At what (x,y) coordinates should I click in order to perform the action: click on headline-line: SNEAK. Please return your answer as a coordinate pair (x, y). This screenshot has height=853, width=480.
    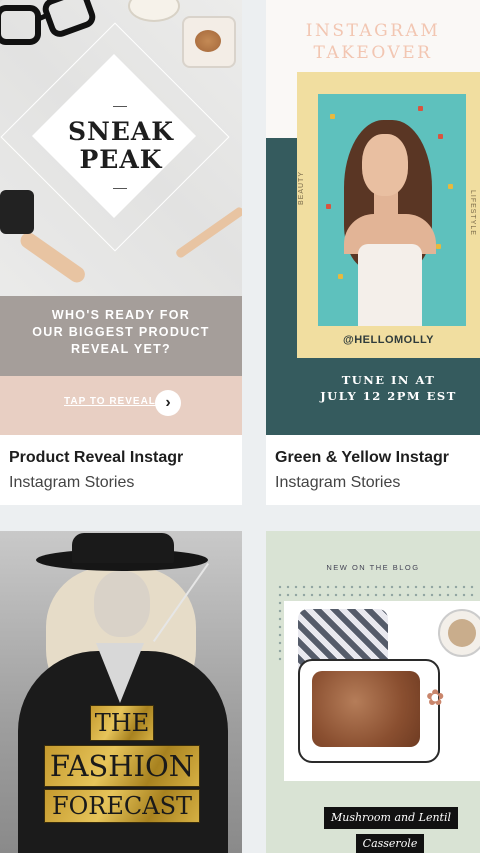
    Looking at the image, I should click on (121, 131).